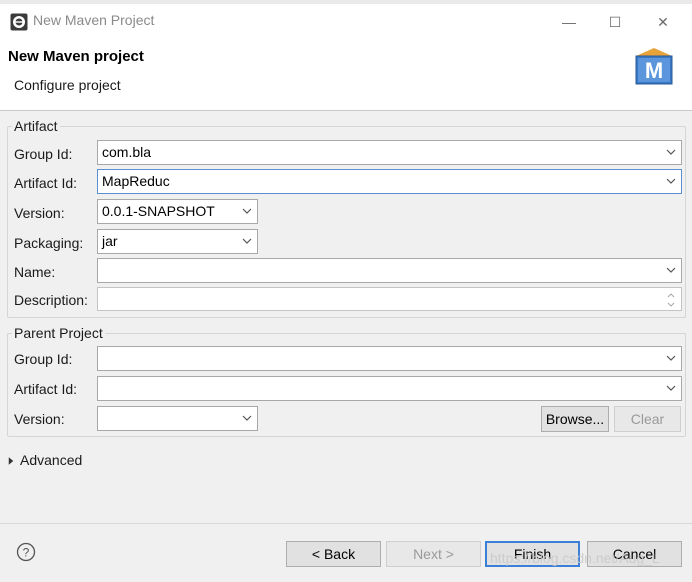  What do you see at coordinates (127, 152) in the screenshot?
I see `group-id-value: com.bla` at bounding box center [127, 152].